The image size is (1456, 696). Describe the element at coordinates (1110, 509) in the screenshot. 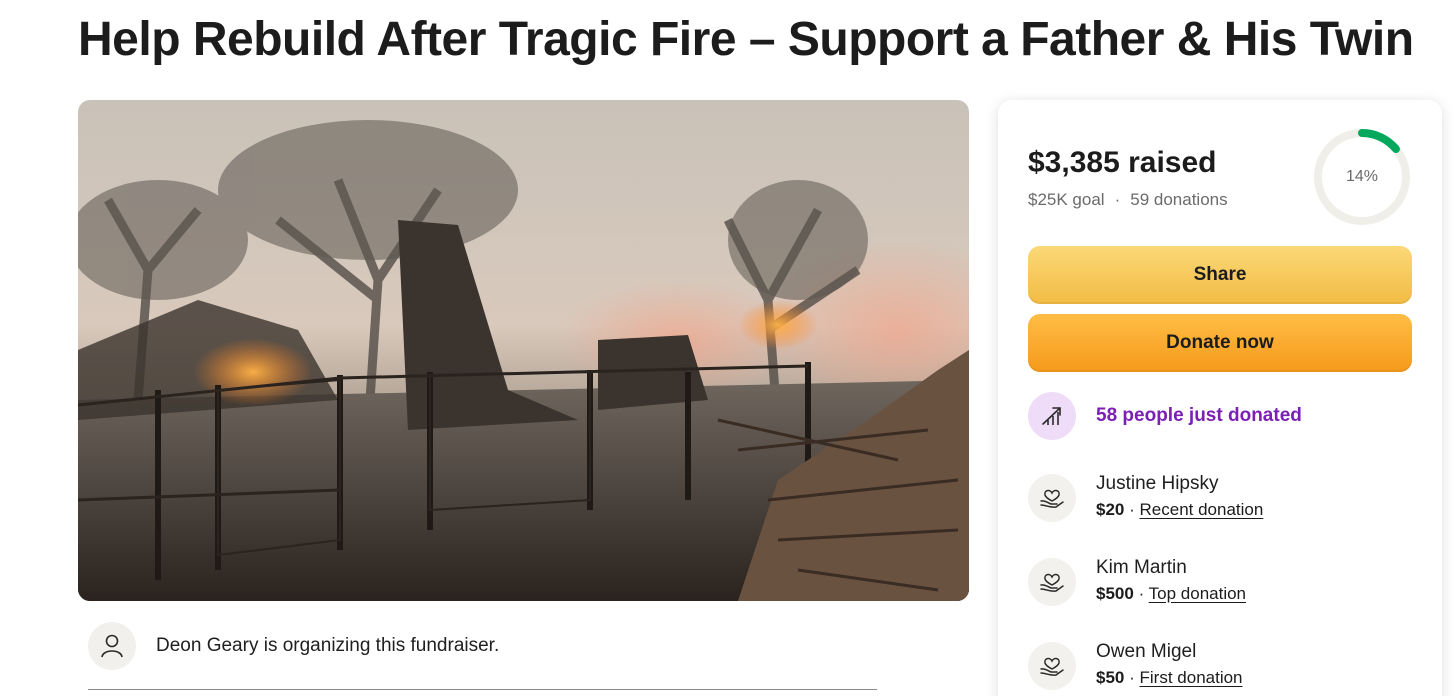

I see `donor-amount: $20` at that location.